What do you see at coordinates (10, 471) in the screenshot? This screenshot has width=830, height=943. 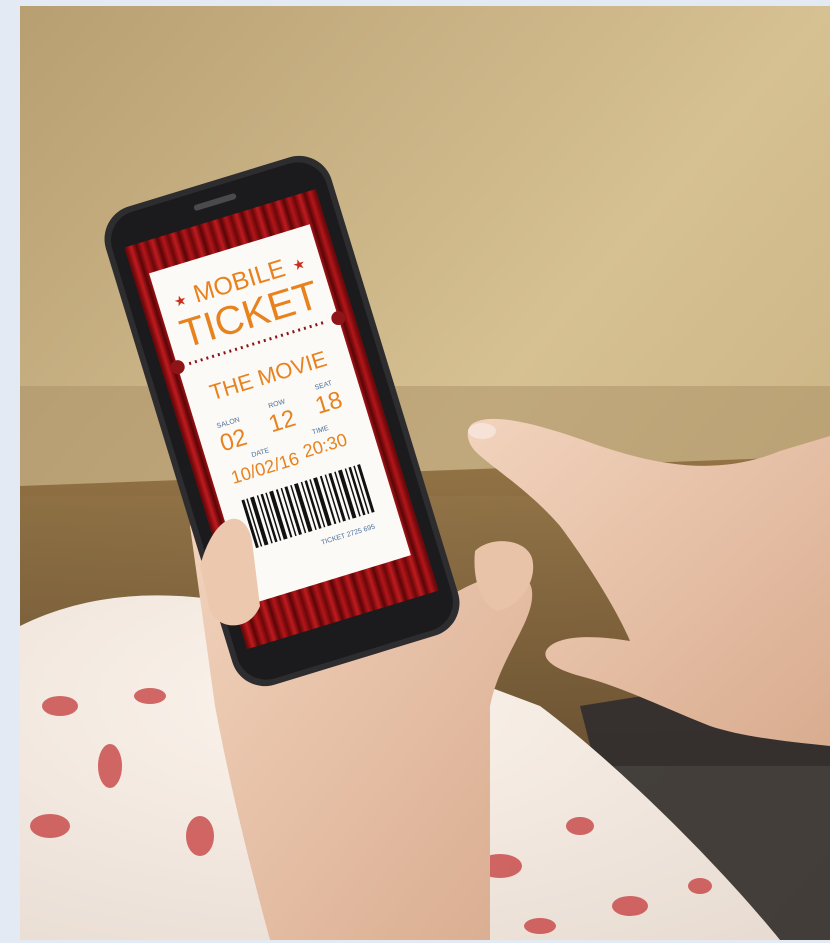 I see `left-margin` at bounding box center [10, 471].